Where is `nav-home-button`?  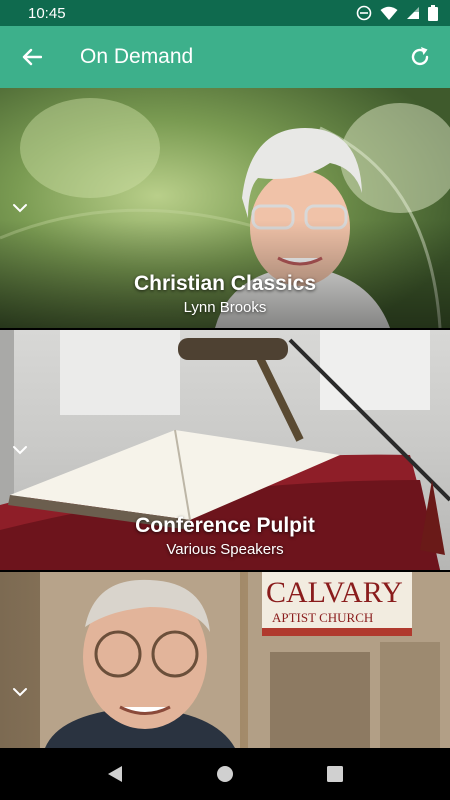
nav-home-button is located at coordinates (225, 774).